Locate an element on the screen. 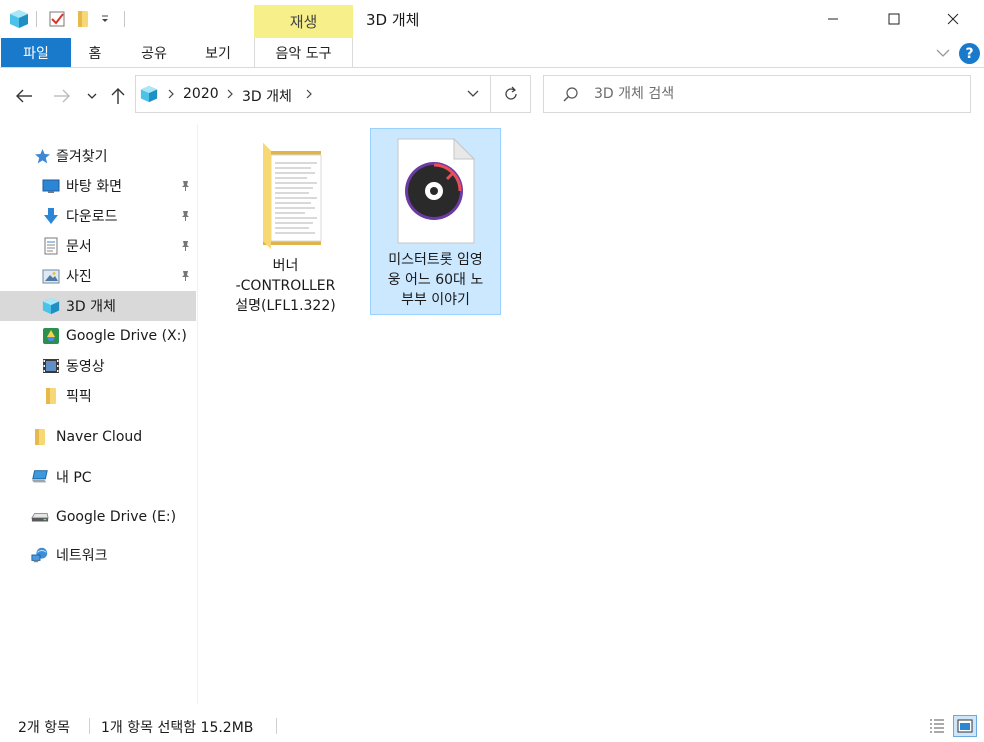 The width and height of the screenshot is (984, 742). window-title: 3D 개체 is located at coordinates (393, 20).